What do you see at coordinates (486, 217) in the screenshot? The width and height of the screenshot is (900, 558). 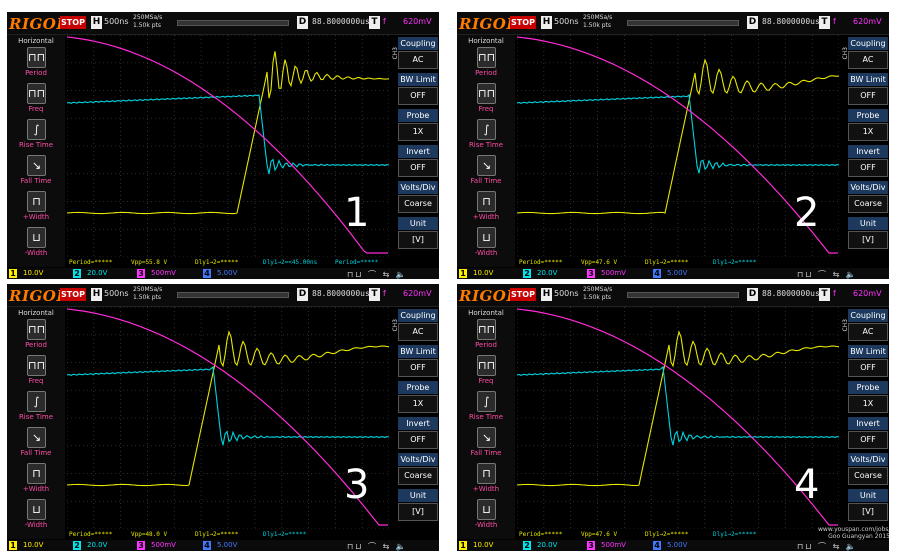 I see `menu-label: +Width` at bounding box center [486, 217].